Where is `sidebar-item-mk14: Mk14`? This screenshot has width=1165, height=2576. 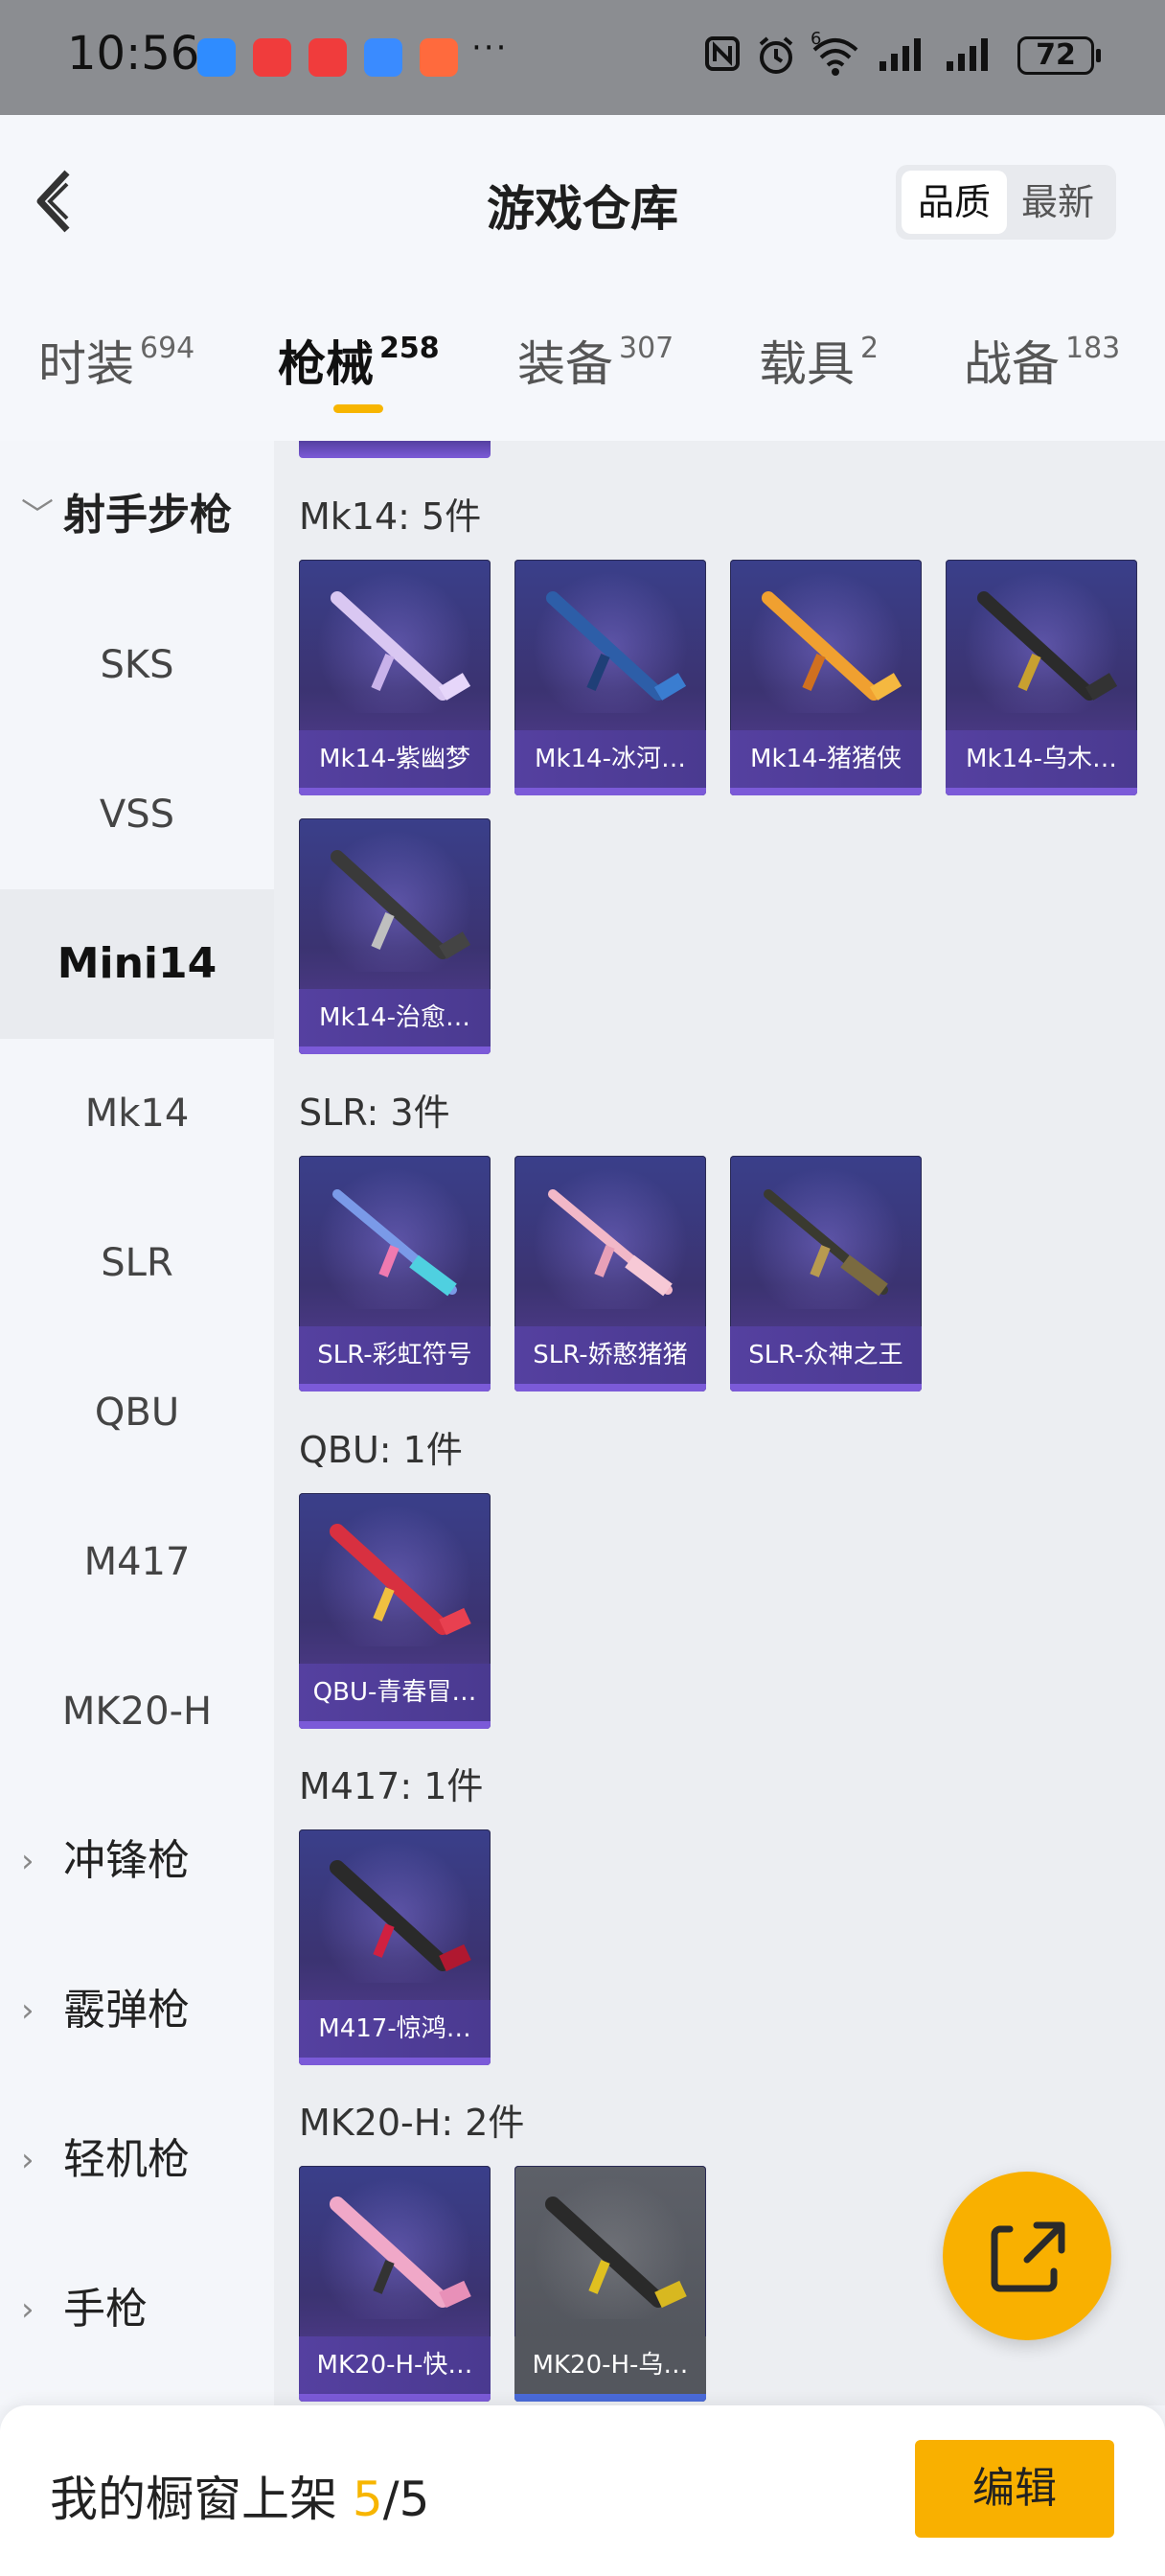
sidebar-item-mk14: Mk14 is located at coordinates (137, 1113).